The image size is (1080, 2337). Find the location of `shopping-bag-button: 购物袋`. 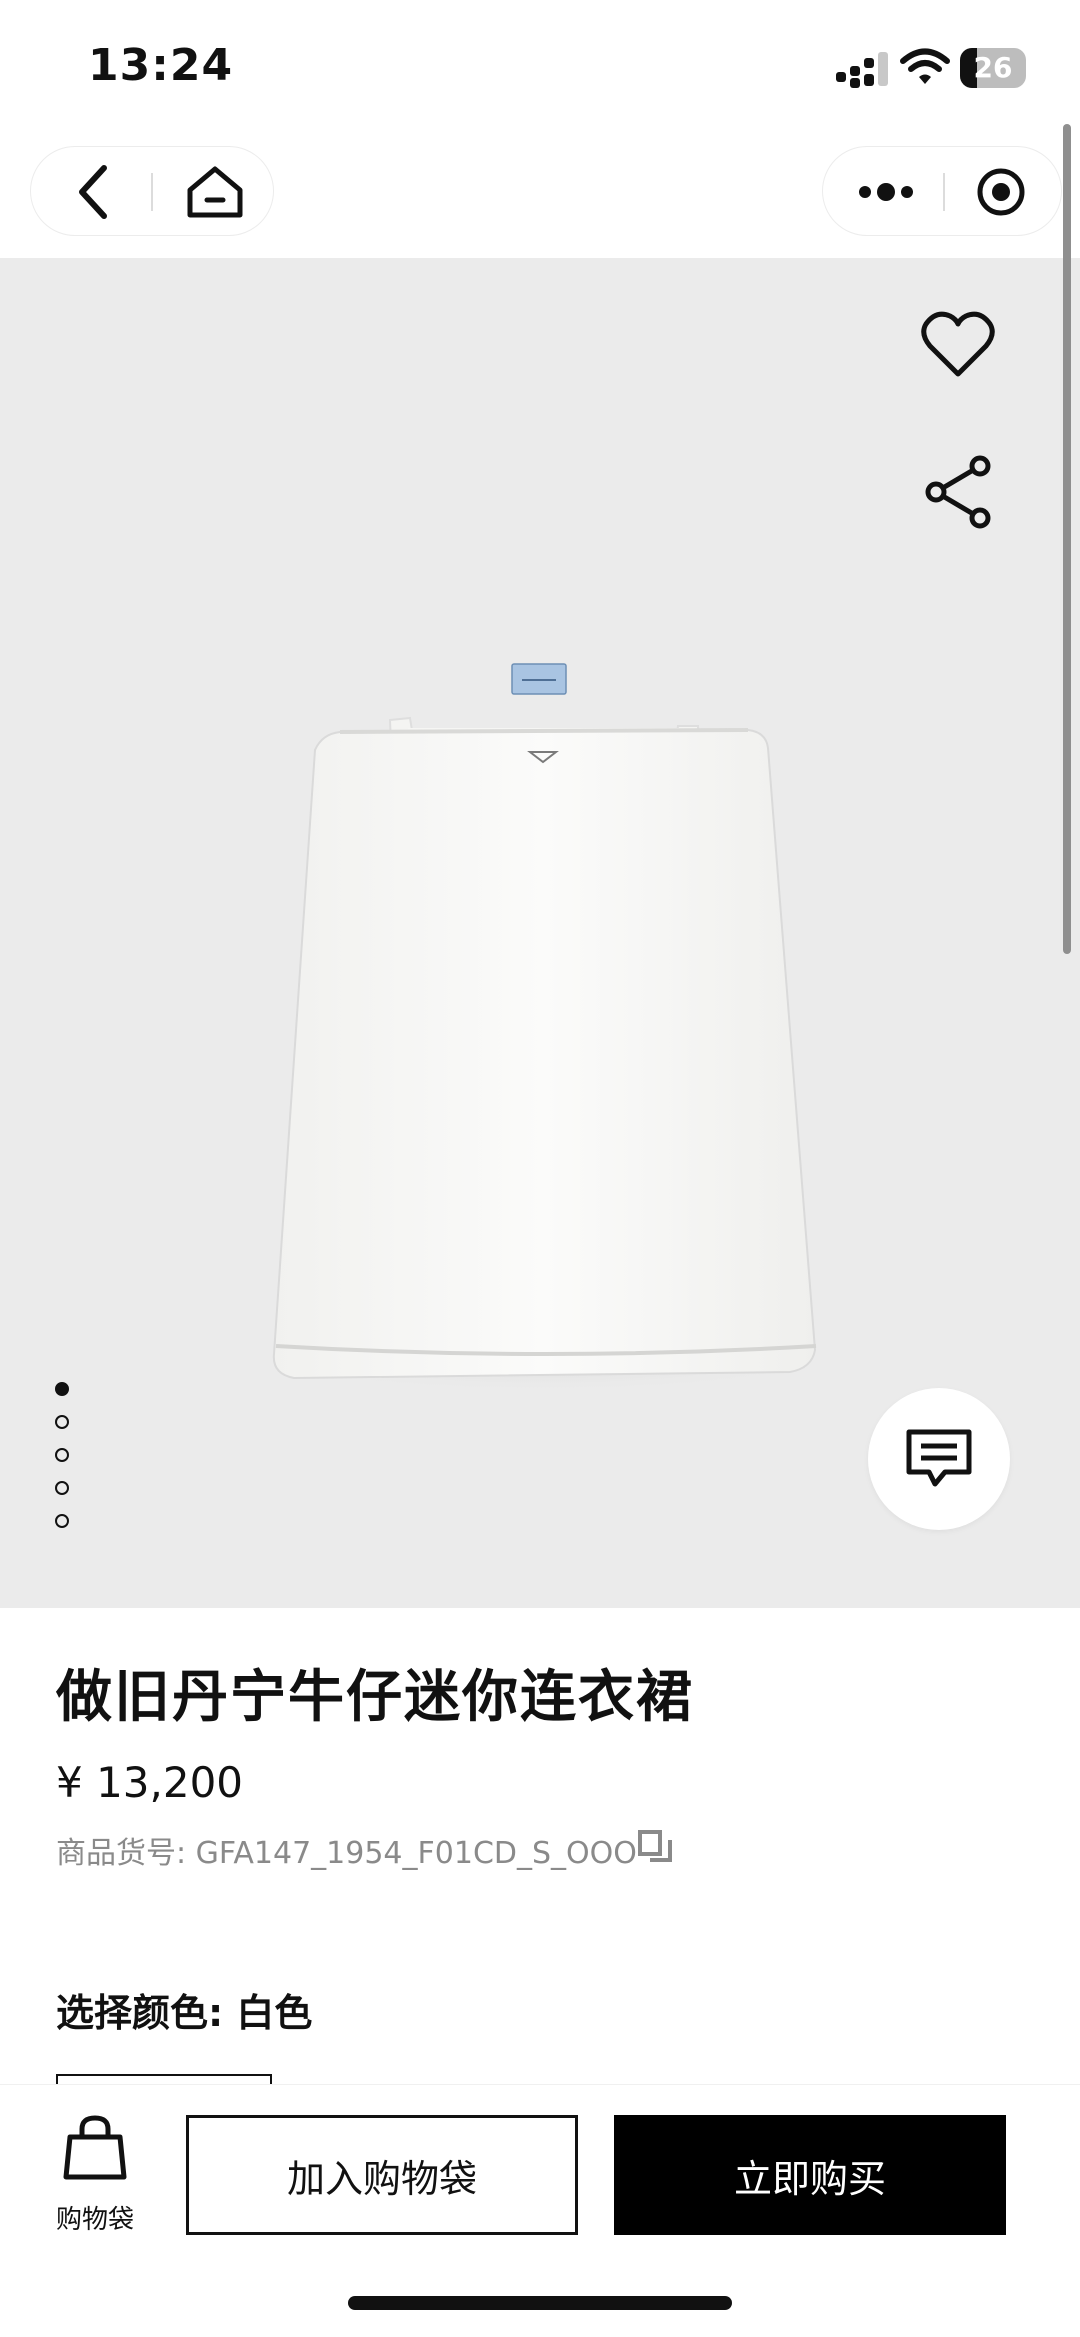

shopping-bag-button: 购物袋 is located at coordinates (95, 2180).